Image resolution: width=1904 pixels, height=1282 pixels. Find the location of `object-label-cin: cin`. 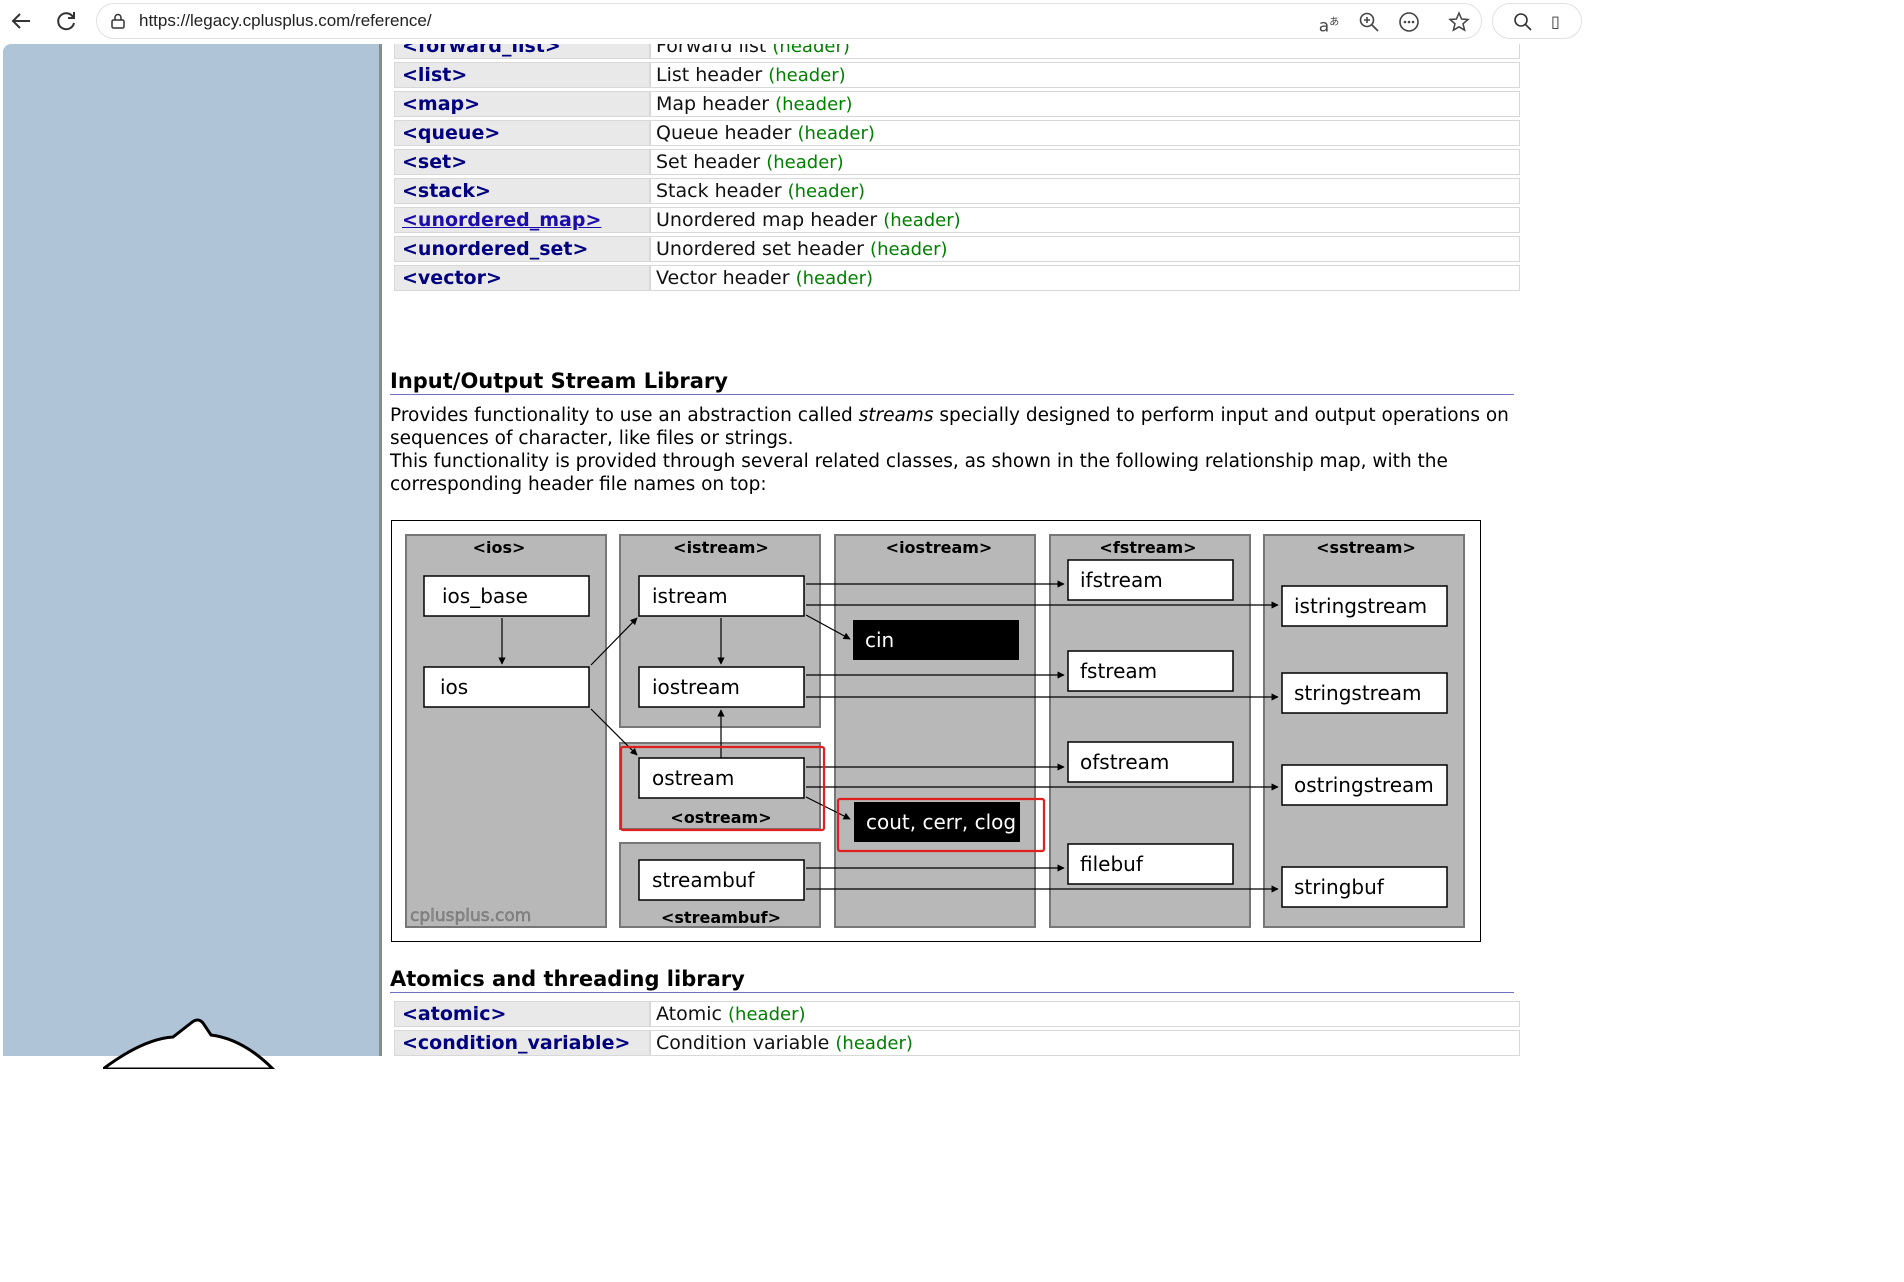

object-label-cin: cin is located at coordinates (879, 640).